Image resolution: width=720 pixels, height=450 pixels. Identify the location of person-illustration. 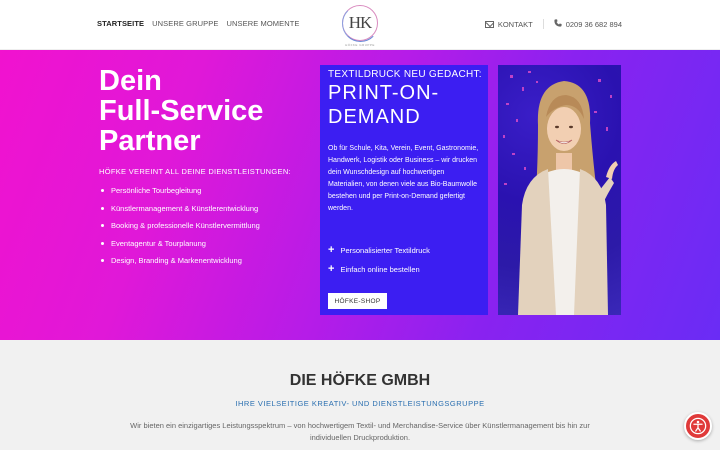
(560, 193).